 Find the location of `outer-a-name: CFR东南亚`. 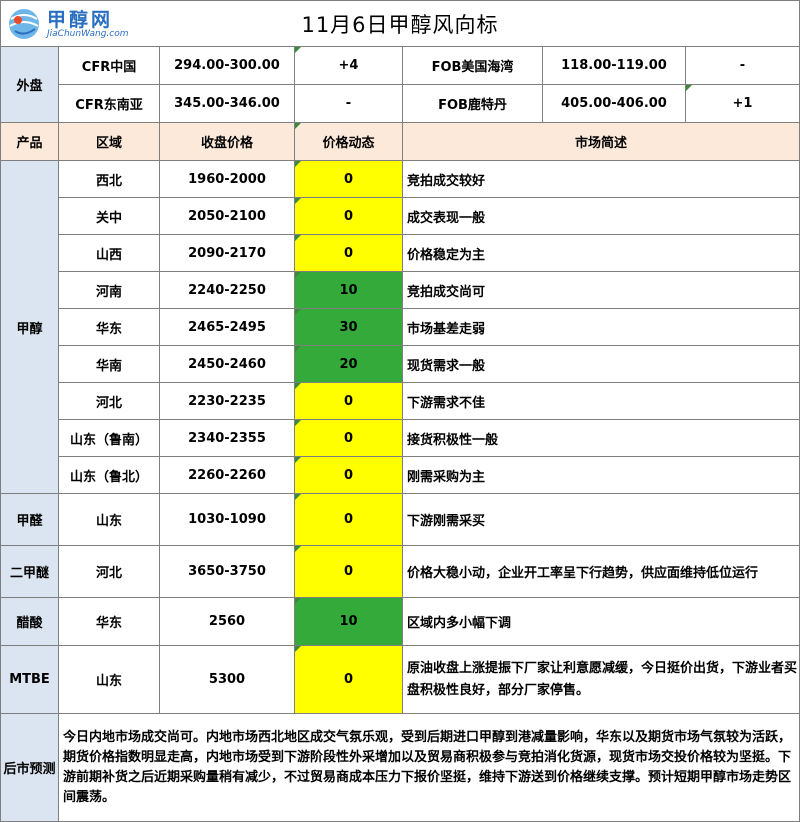

outer-a-name: CFR东南亚 is located at coordinates (109, 103).